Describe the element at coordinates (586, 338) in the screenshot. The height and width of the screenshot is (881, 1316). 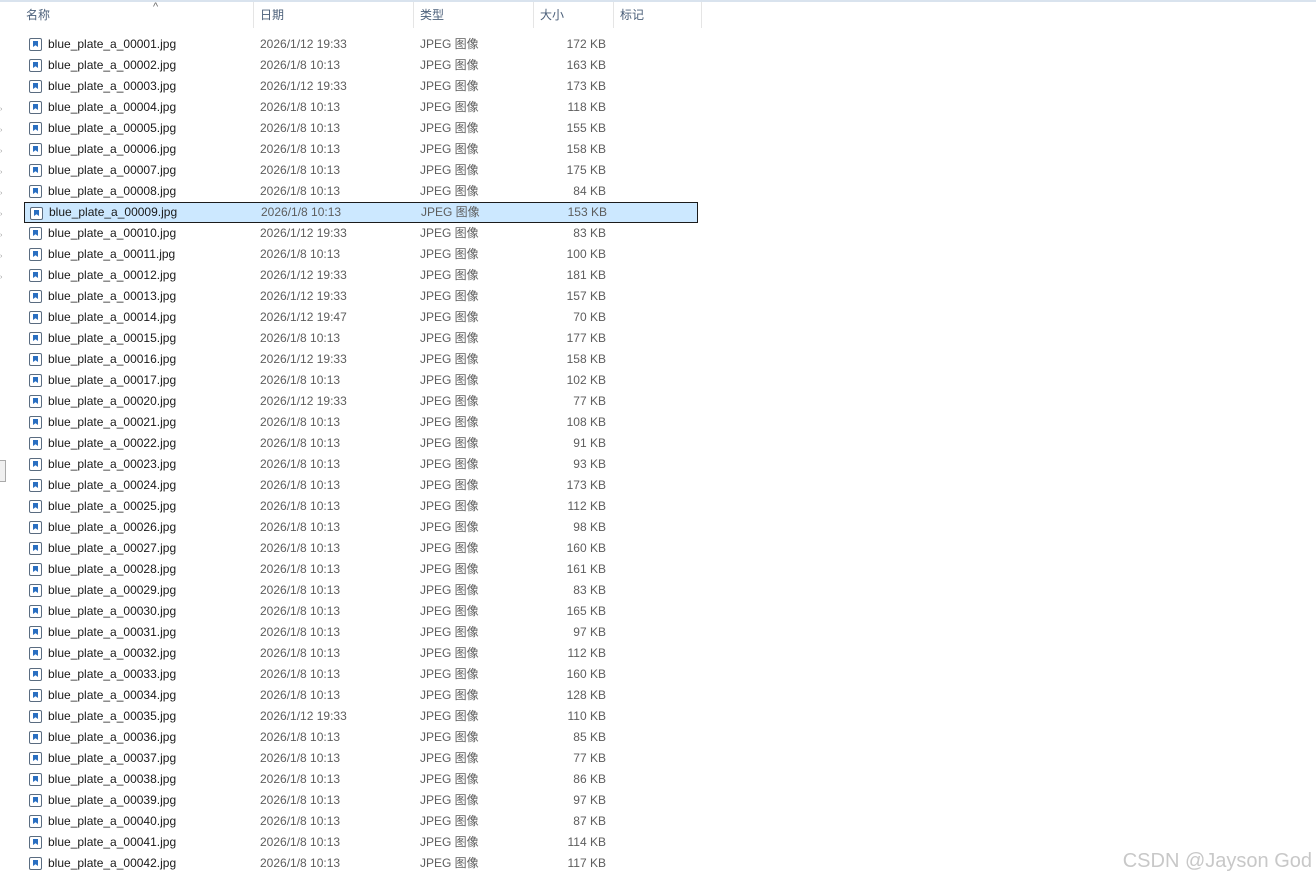
I see `file-size: 177 KB` at that location.